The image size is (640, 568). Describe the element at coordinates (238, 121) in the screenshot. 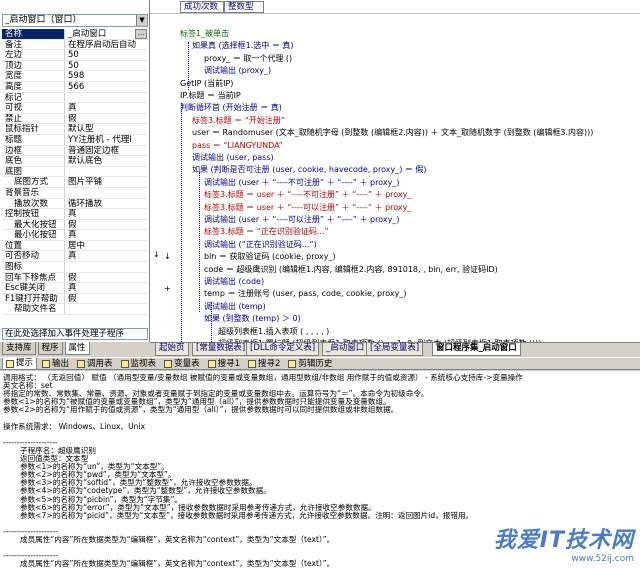

I see `code-line: 标签3.标题 ＝ “开始注册”` at that location.